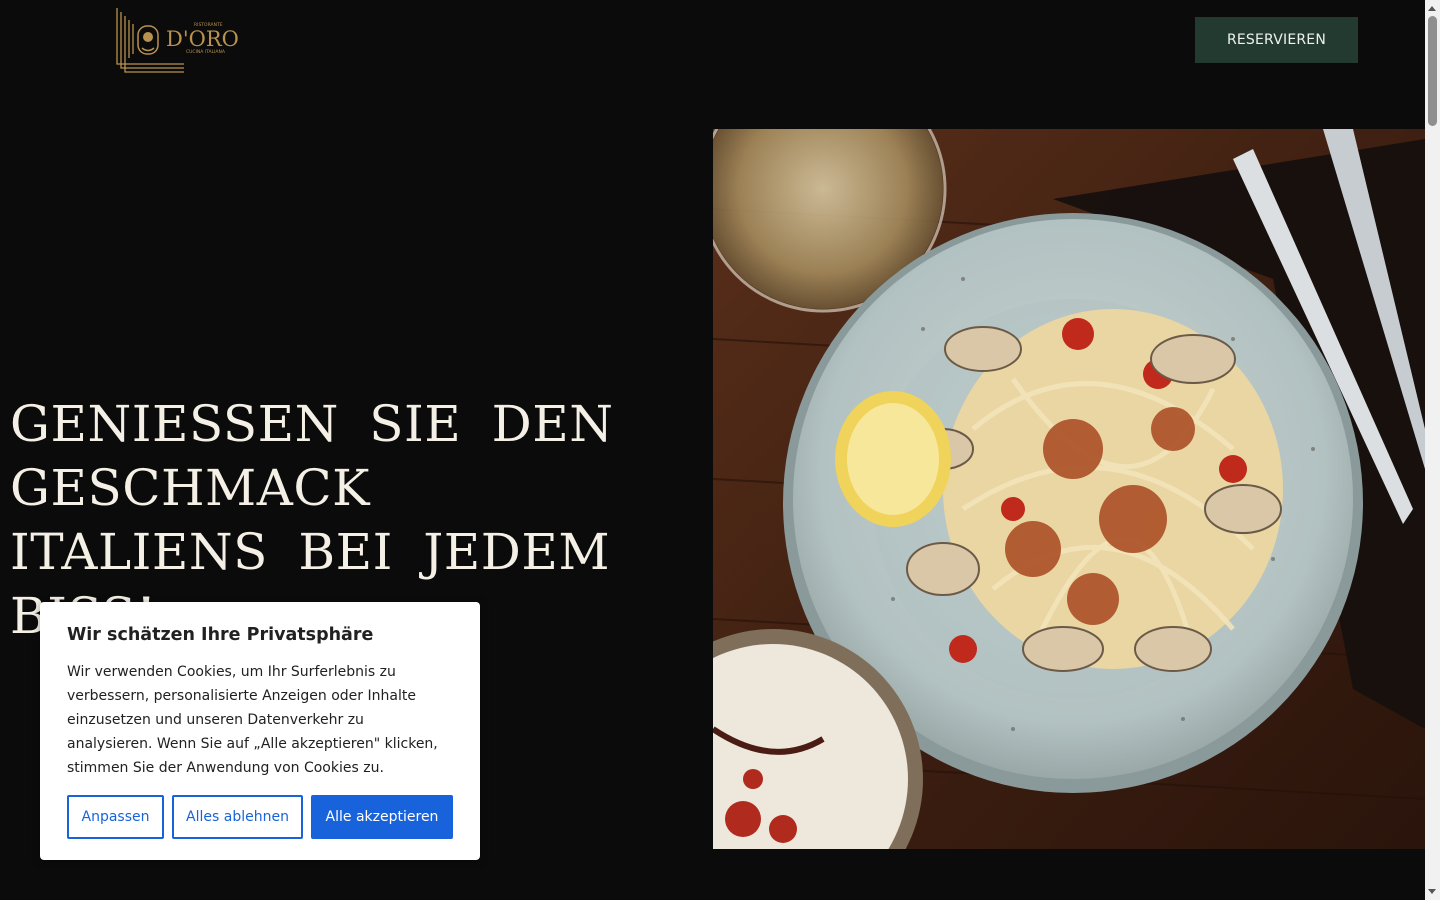 The image size is (1440, 900). Describe the element at coordinates (206, 52) in the screenshot. I see `logo-tagline-bottom: CUCINA ITALIANA` at that location.